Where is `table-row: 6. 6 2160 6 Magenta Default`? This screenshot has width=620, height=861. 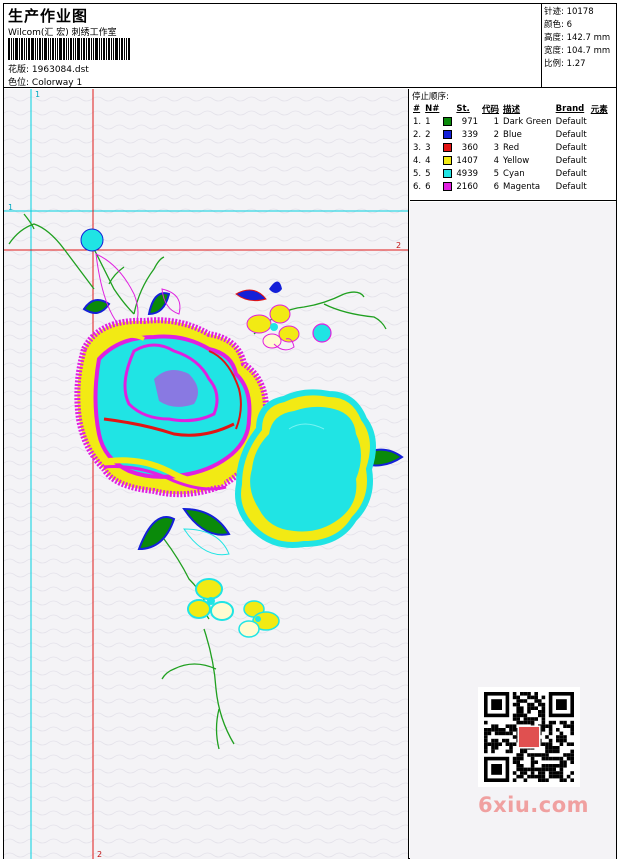
table-row: 6. 6 2160 6 Magenta Default is located at coordinates (510, 186).